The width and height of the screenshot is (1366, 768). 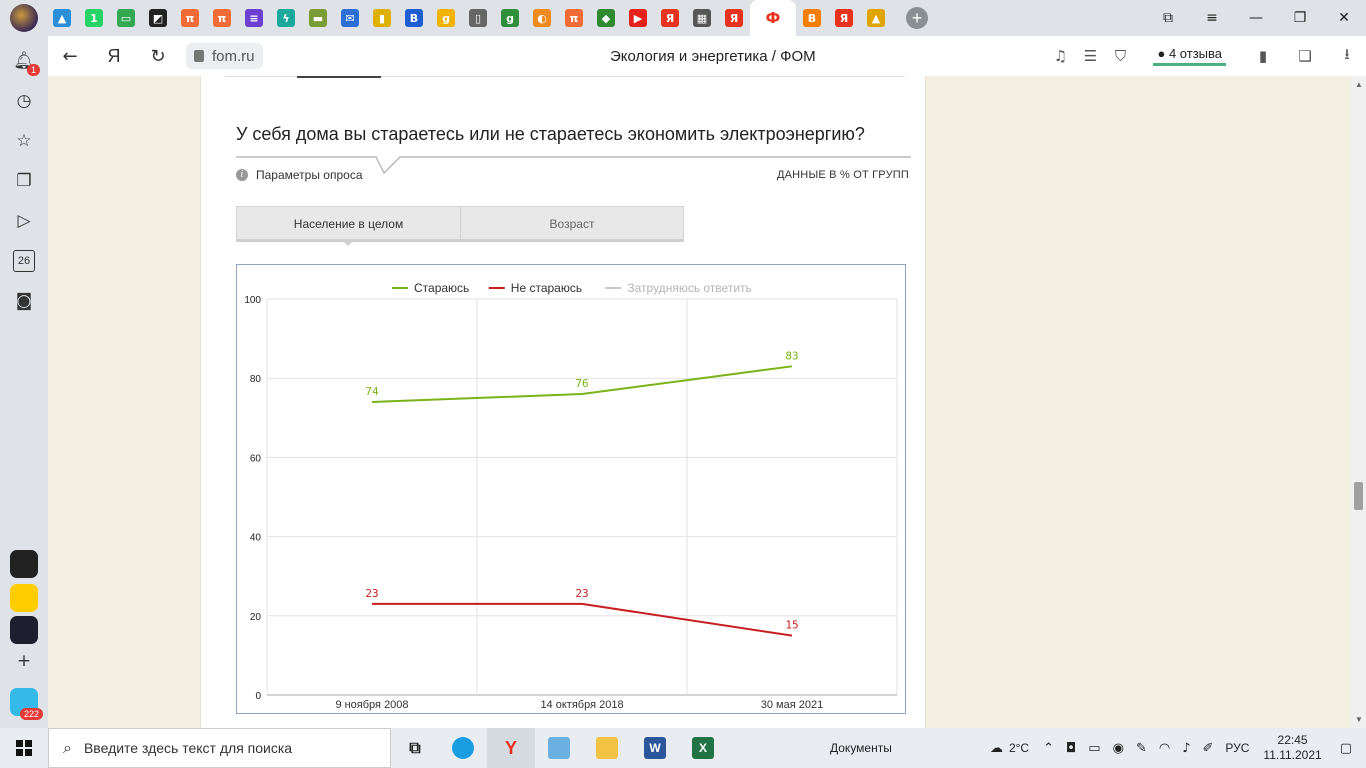 What do you see at coordinates (199, 56) in the screenshot?
I see `lock-icon` at bounding box center [199, 56].